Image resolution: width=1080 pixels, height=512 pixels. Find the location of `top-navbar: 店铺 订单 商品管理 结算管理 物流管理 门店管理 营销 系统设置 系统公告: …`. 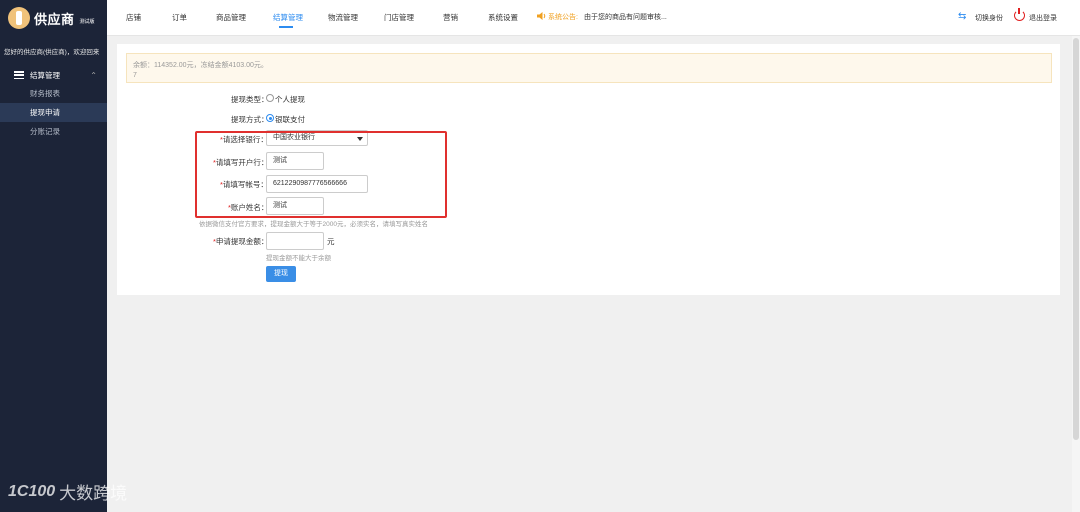

top-navbar: 店铺 订单 商品管理 结算管理 物流管理 门店管理 营销 系统设置 系统公告: … is located at coordinates (593, 18).